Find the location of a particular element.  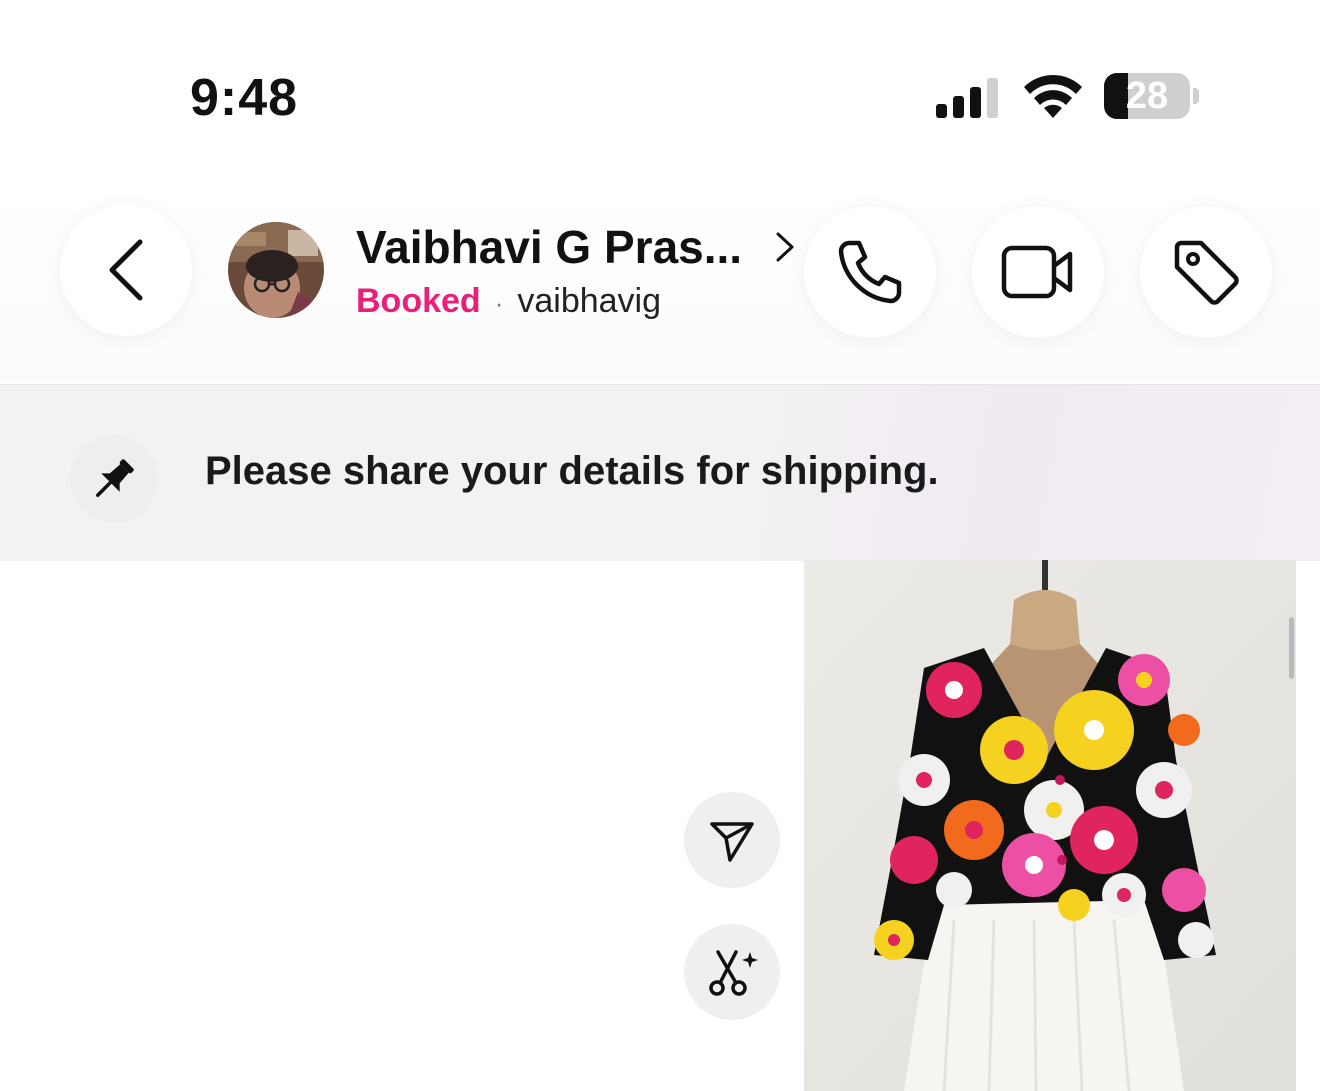

chevron-right-icon is located at coordinates (785, 247).